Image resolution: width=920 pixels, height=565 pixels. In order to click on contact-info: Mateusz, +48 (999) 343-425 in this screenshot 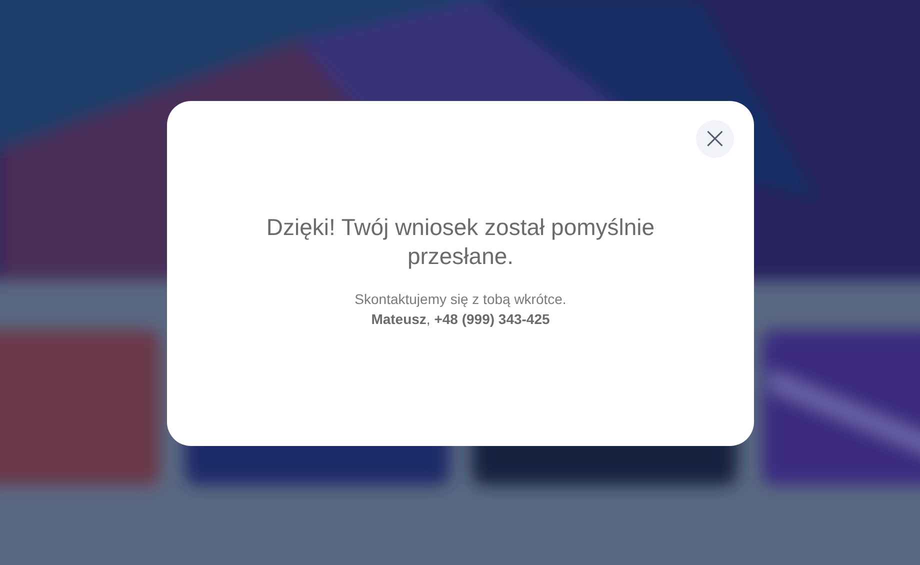, I will do `click(460, 319)`.